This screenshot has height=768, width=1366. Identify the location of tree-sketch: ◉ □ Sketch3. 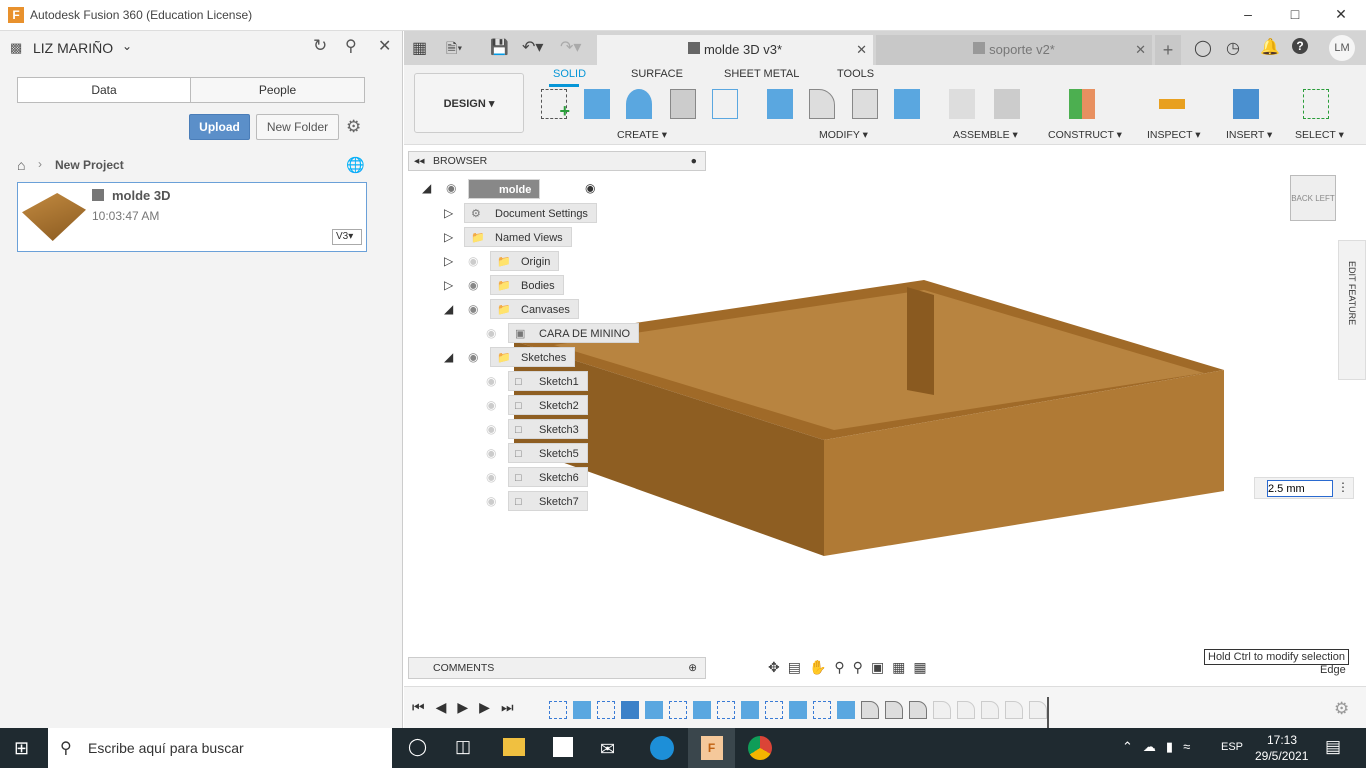
(572, 431).